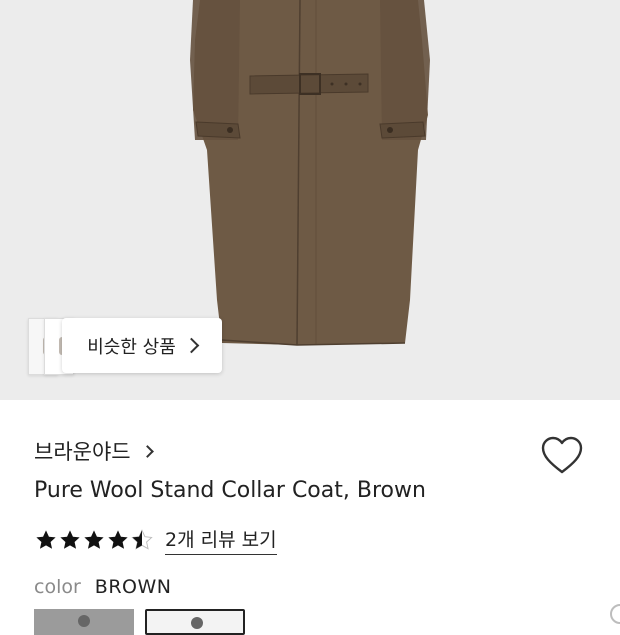 The height and width of the screenshot is (635, 620). Describe the element at coordinates (84, 622) in the screenshot. I see `color-option` at that location.